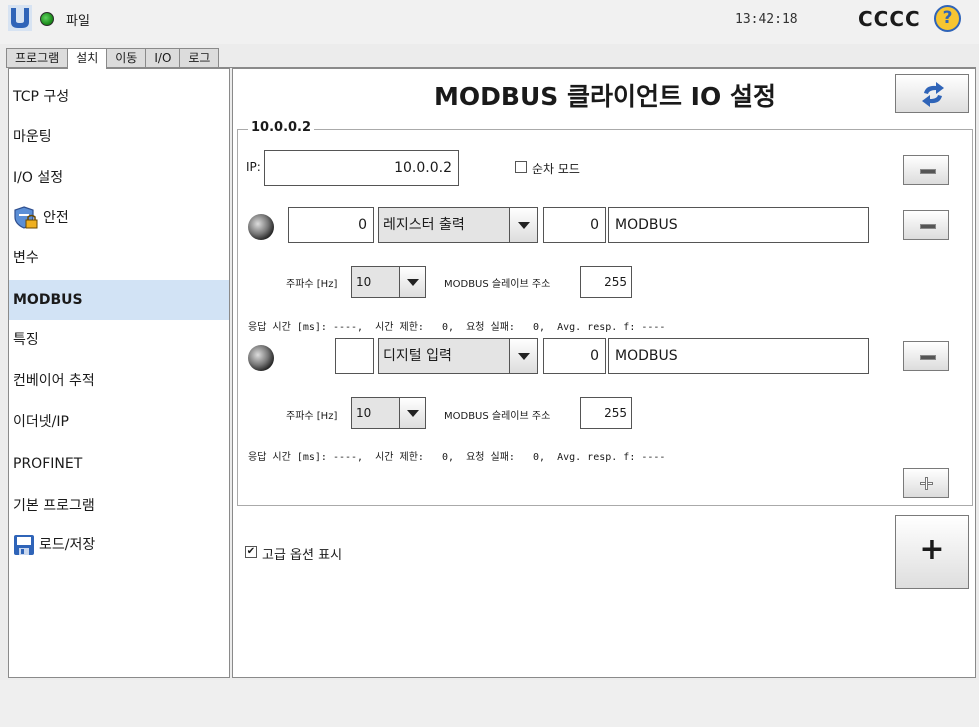 The height and width of the screenshot is (727, 979). Describe the element at coordinates (253, 167) in the screenshot. I see `ip-label: IP:` at that location.